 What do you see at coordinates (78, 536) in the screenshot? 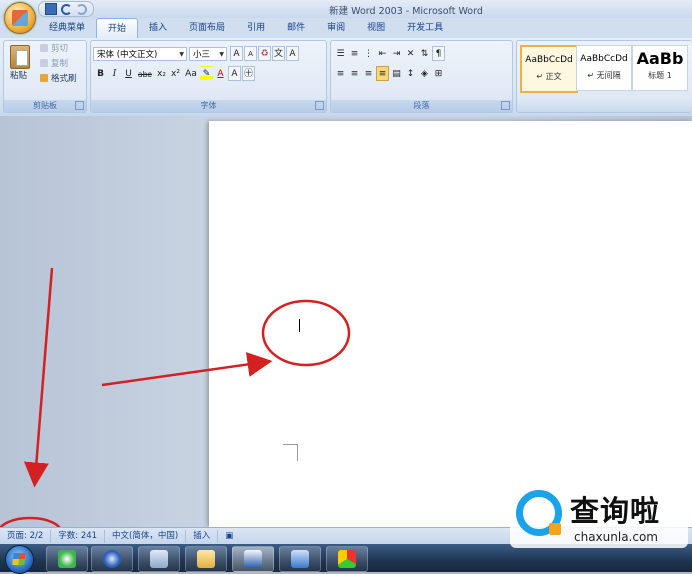
I see `status-word-count: 字数: 241` at bounding box center [78, 536].